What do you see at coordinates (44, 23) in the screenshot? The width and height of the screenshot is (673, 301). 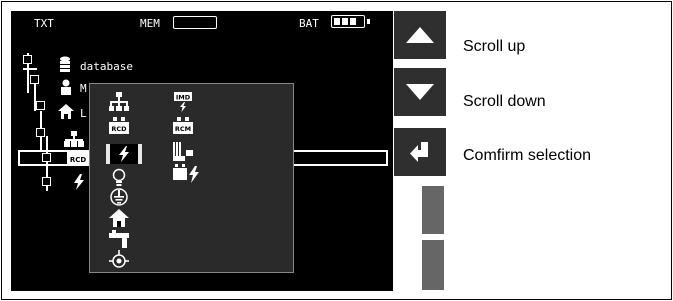 I see `txt-label: TXT` at bounding box center [44, 23].